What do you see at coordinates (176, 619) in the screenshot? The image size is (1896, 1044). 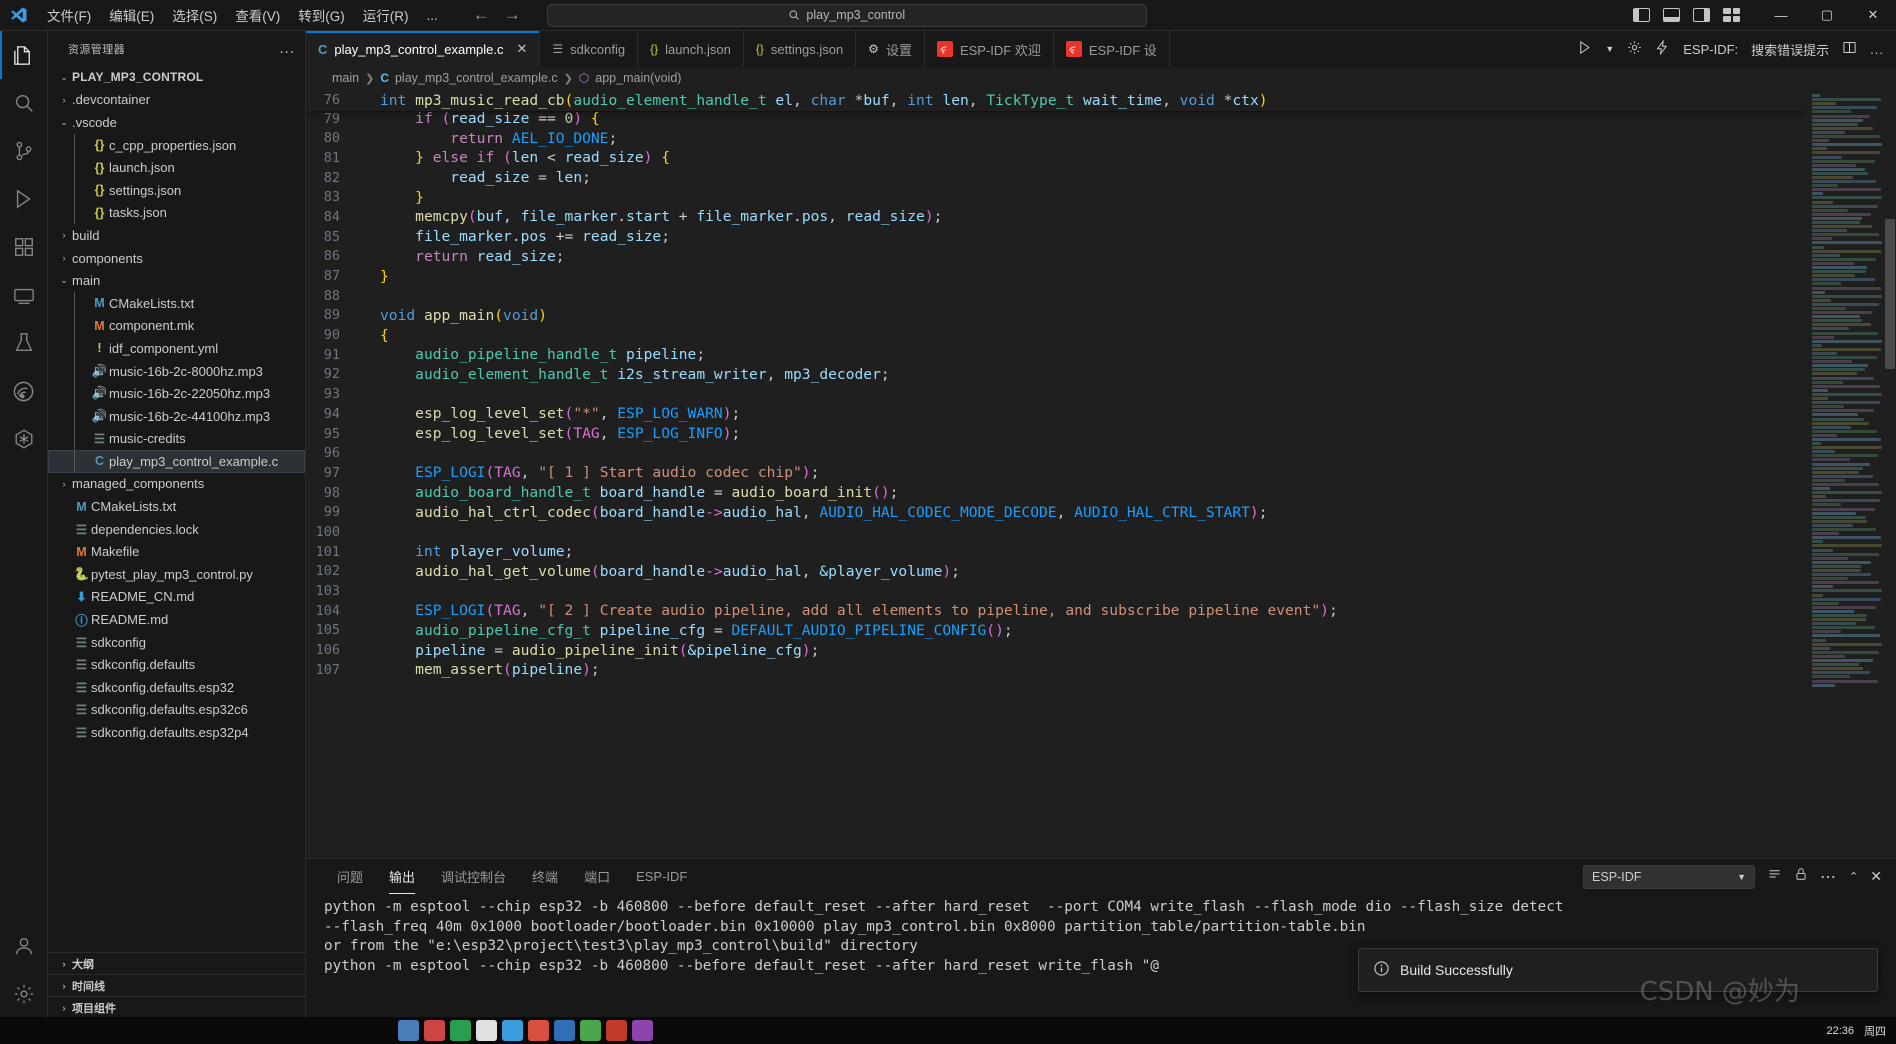 I see `tree-file: ⓘ README.md` at bounding box center [176, 619].